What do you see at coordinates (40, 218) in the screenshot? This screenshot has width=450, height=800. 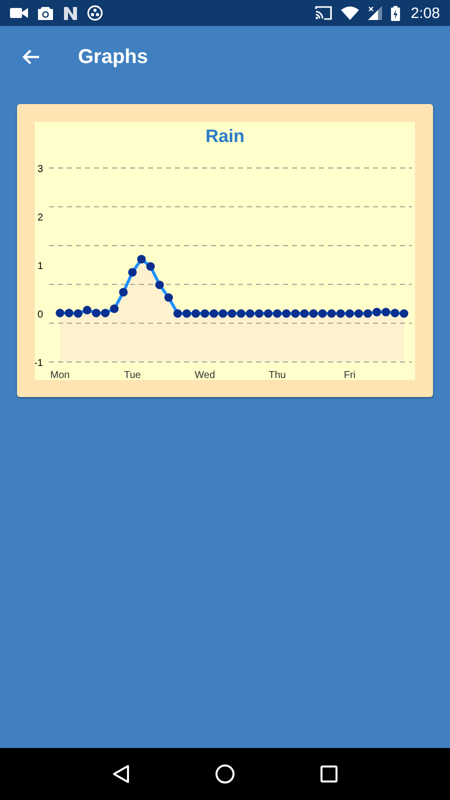 I see `y-axis-label: 2` at bounding box center [40, 218].